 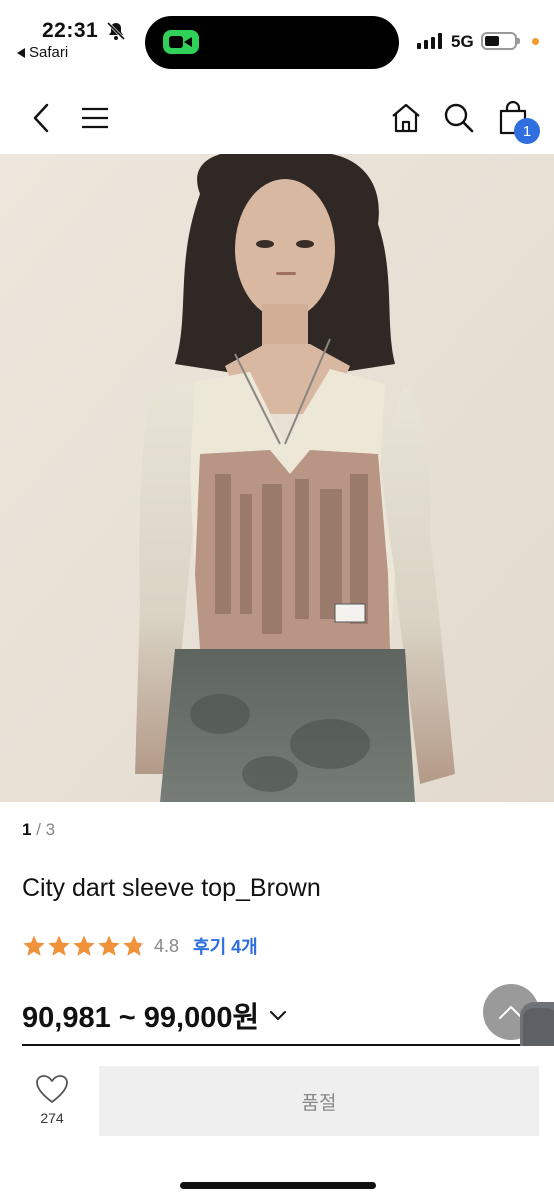 What do you see at coordinates (429, 41) in the screenshot?
I see `signal-icon` at bounding box center [429, 41].